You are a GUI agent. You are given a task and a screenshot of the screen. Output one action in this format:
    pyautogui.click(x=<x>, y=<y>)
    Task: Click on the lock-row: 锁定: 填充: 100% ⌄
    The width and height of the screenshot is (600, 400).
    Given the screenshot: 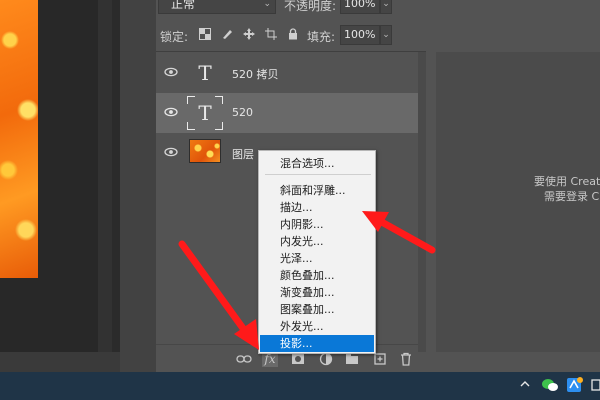 What is the action you would take?
    pyautogui.click(x=291, y=35)
    